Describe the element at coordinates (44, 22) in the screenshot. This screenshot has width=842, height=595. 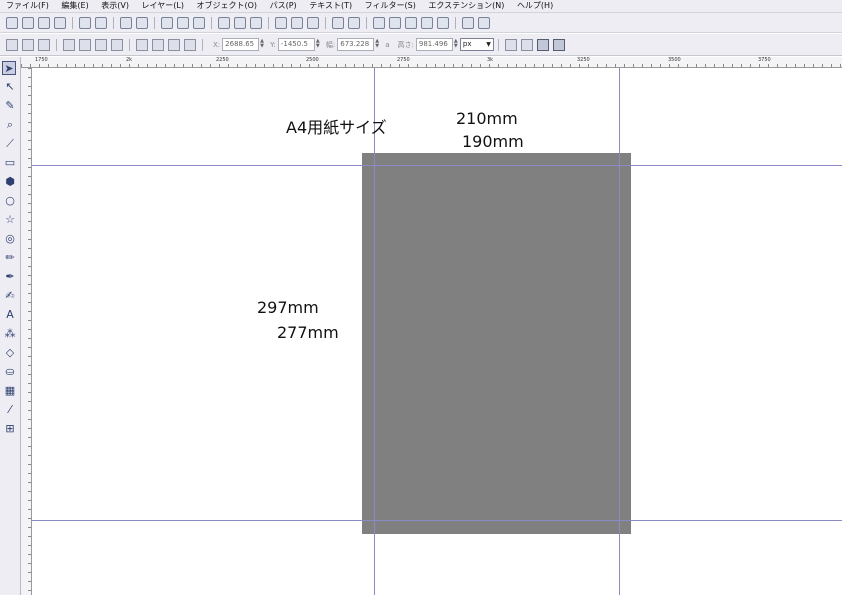
I see `save-icon` at that location.